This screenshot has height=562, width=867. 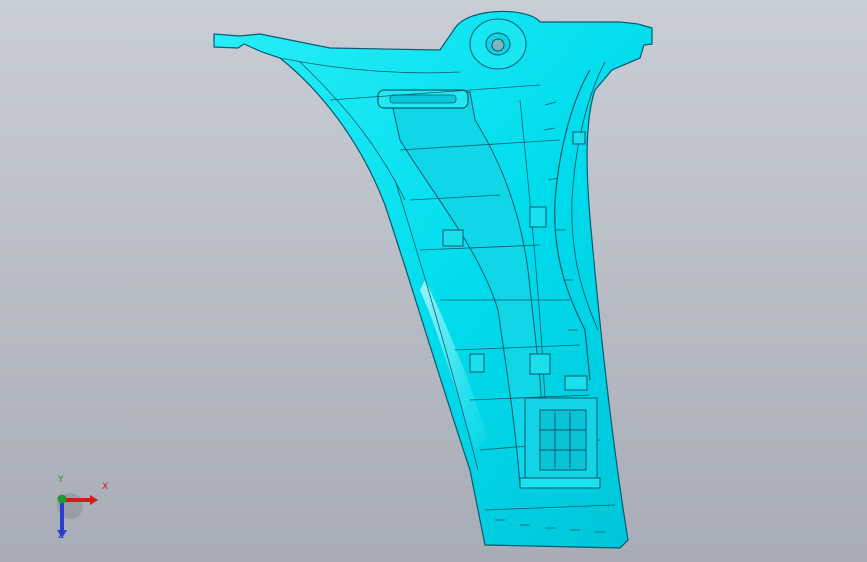 I want to click on coordinate-triad: X Y Z, so click(x=80, y=511).